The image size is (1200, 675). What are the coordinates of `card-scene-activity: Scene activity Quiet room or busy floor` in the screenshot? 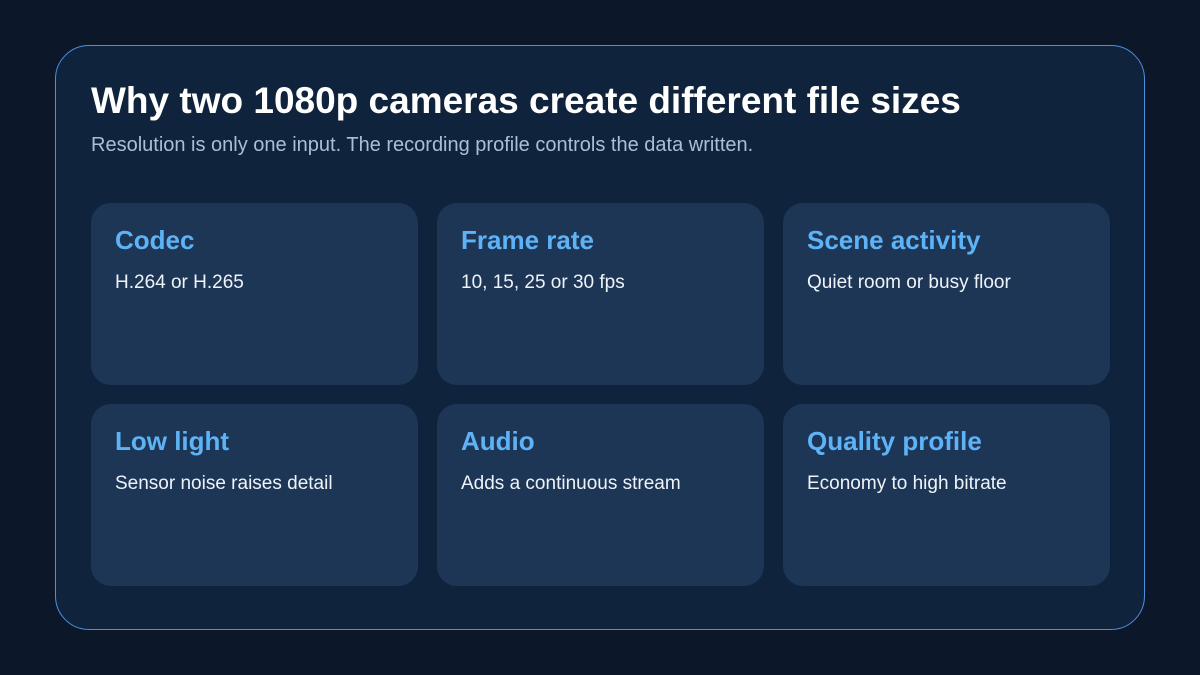 It's located at (946, 294).